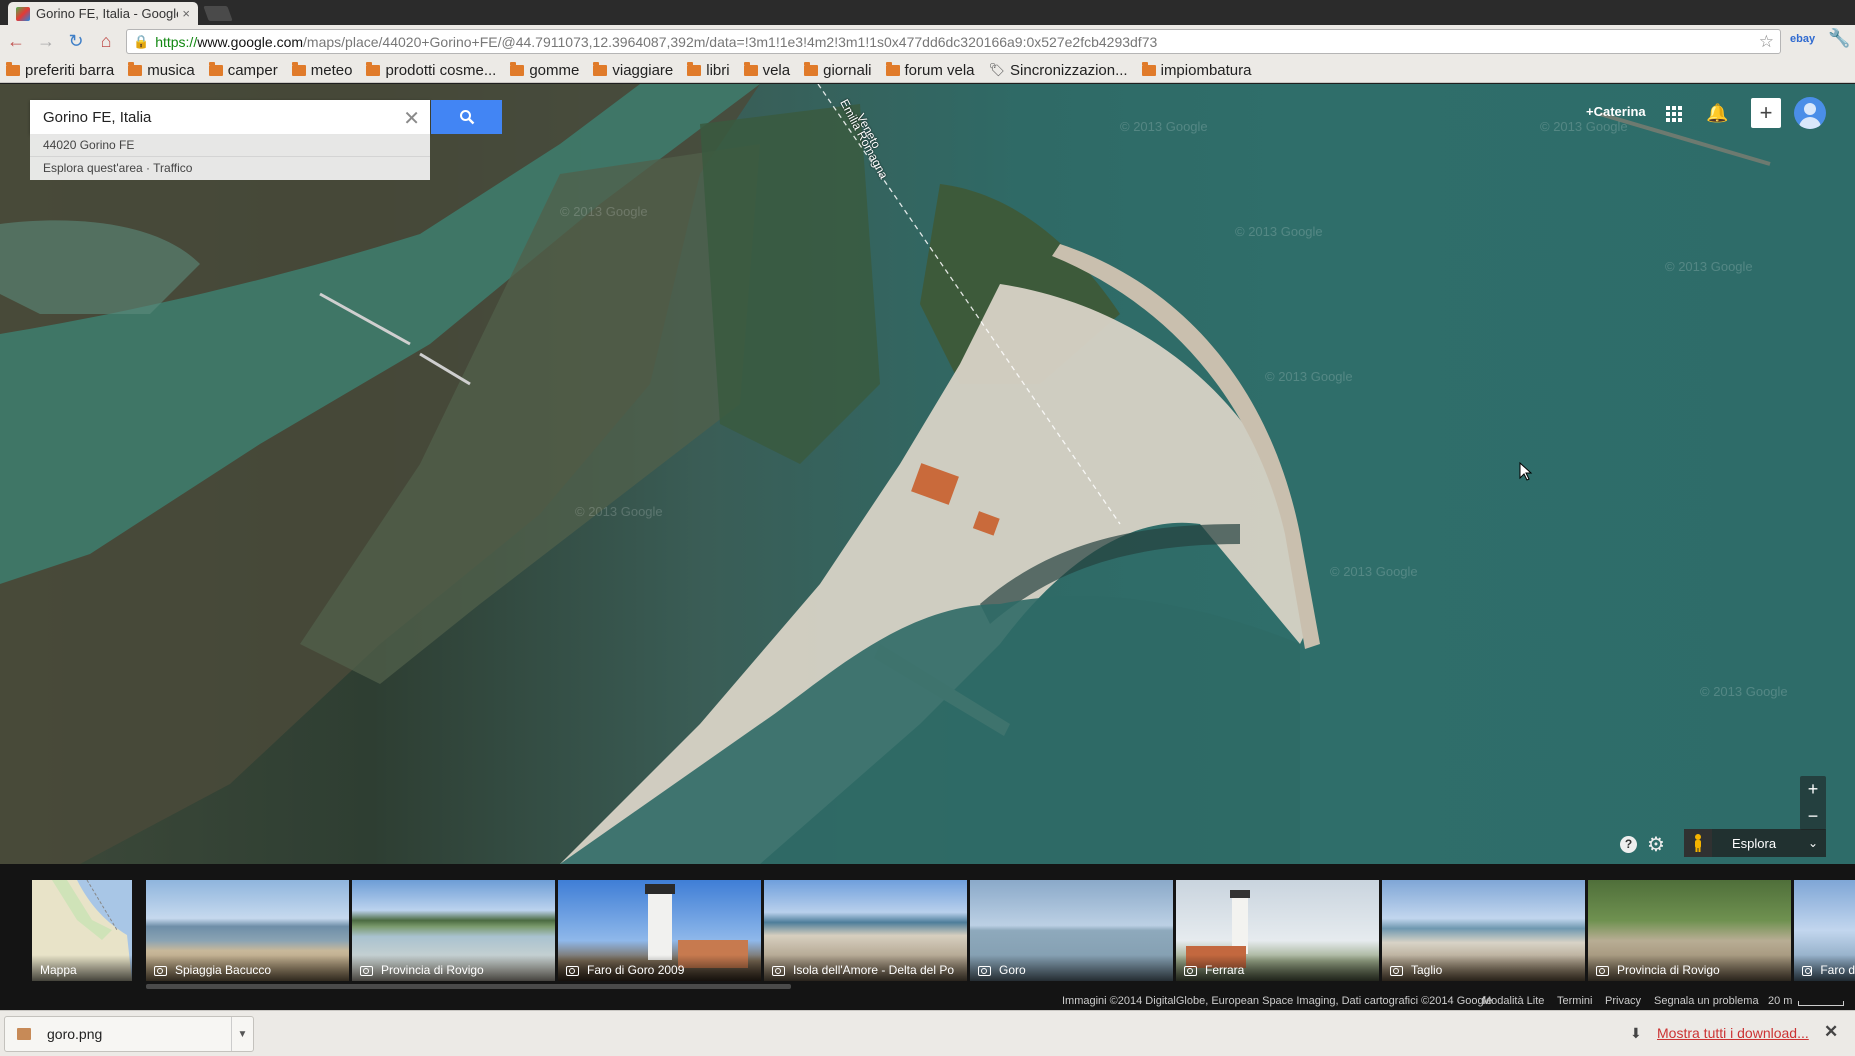 This screenshot has height=1056, width=1855. Describe the element at coordinates (997, 69) in the screenshot. I see `tag-icon: 🏷` at that location.